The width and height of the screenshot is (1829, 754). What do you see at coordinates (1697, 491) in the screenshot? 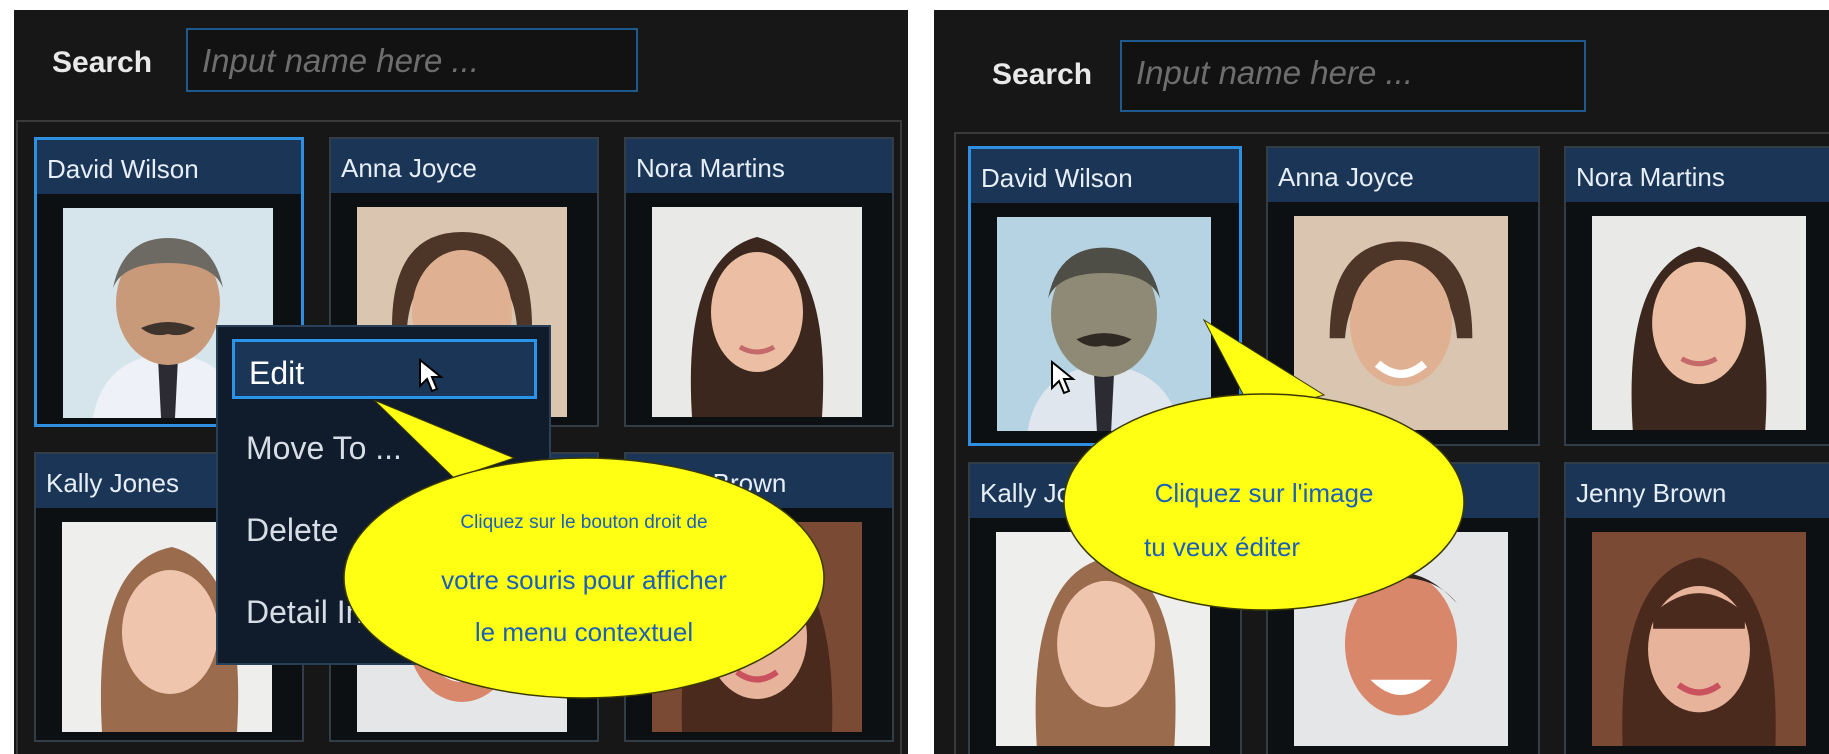
I see `contact-name: Jenny Brown` at bounding box center [1697, 491].